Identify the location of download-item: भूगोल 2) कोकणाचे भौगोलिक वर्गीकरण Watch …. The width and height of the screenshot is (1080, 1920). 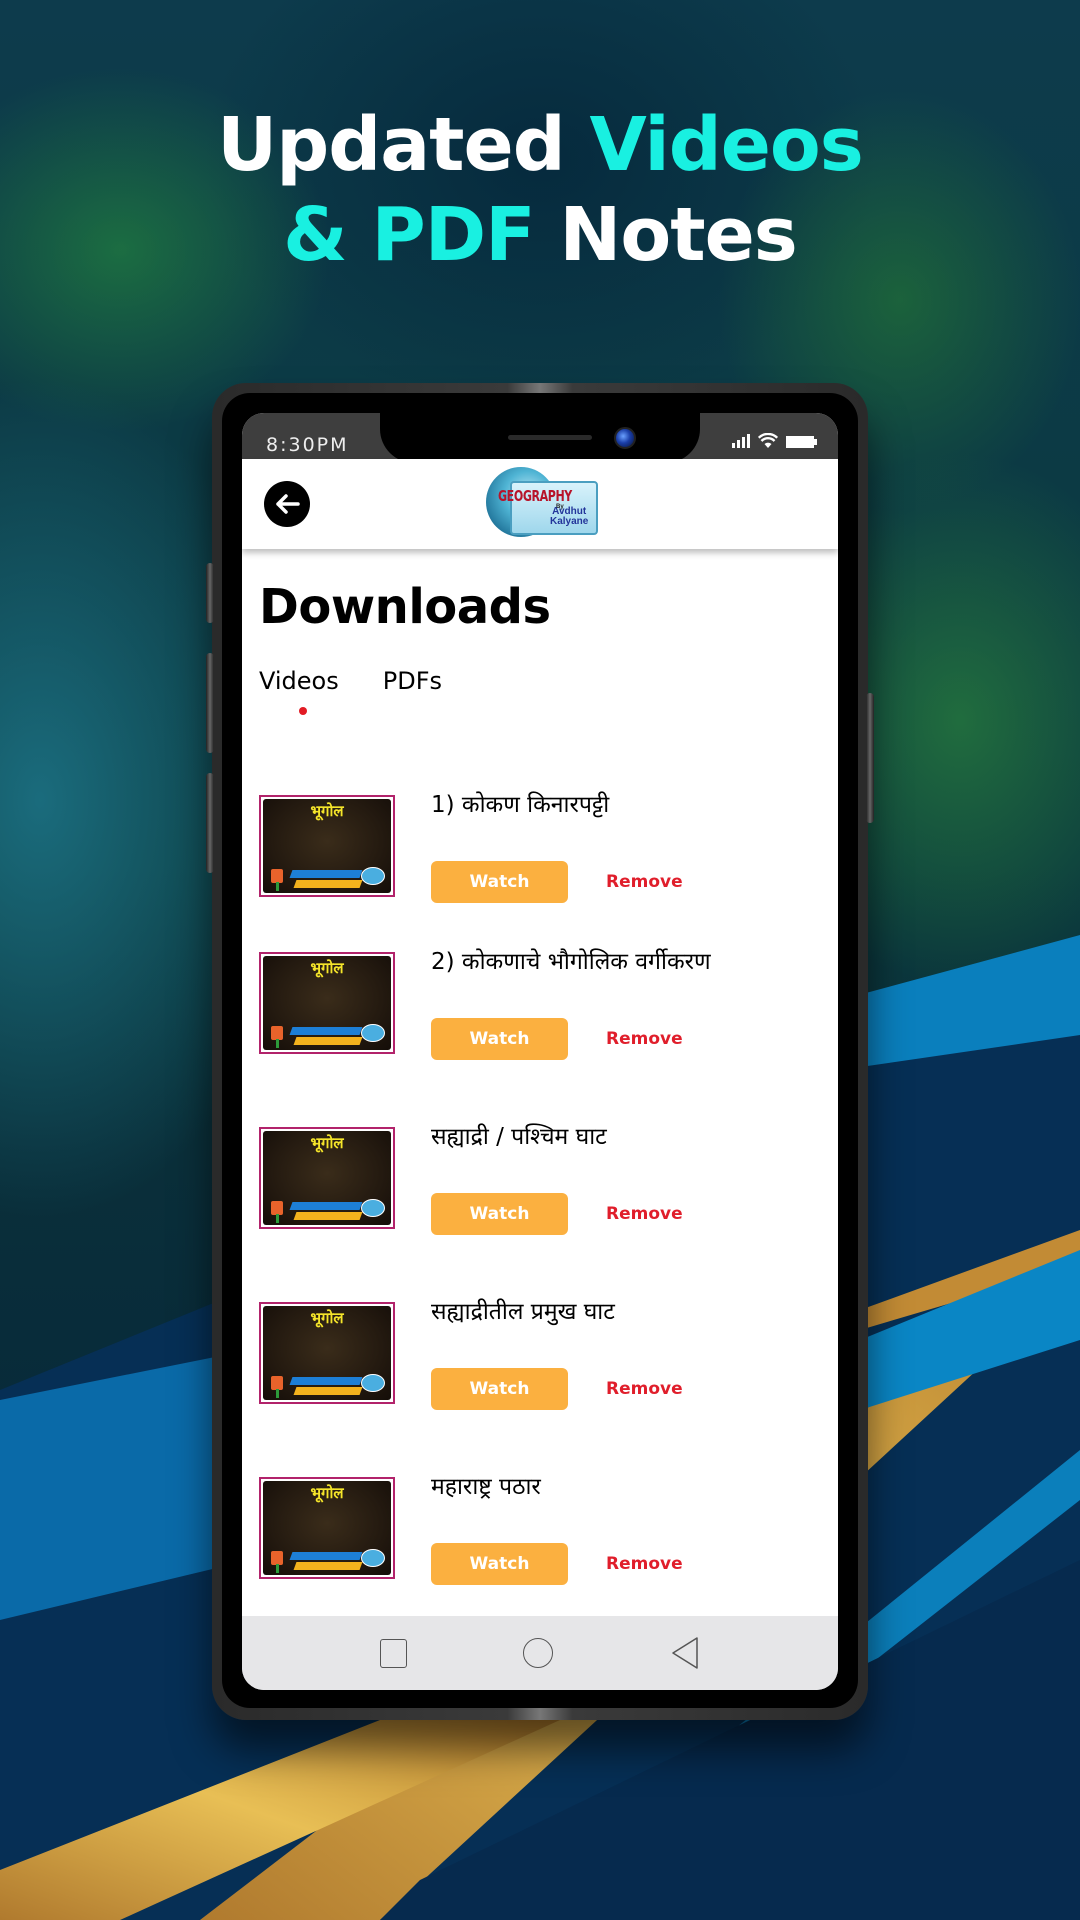
(539, 1020).